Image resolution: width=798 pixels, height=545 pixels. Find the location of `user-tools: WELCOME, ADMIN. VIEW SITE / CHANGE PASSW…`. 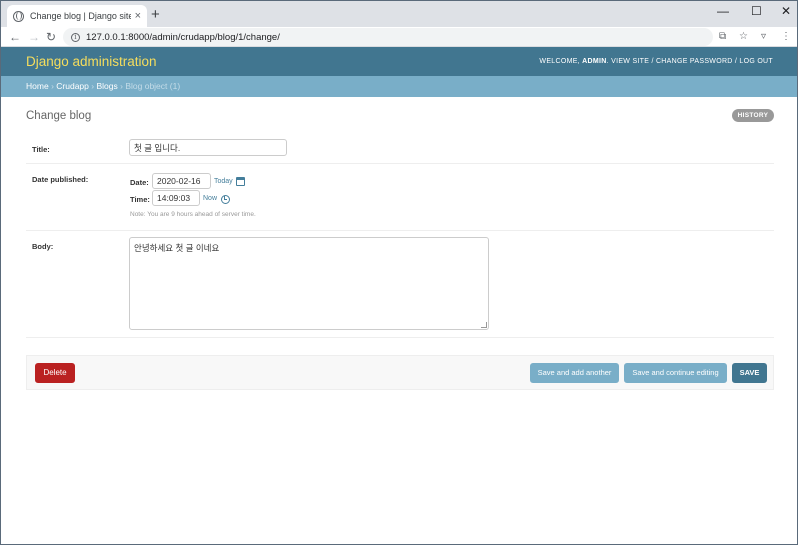

user-tools: WELCOME, ADMIN. VIEW SITE / CHANGE PASSW… is located at coordinates (656, 61).